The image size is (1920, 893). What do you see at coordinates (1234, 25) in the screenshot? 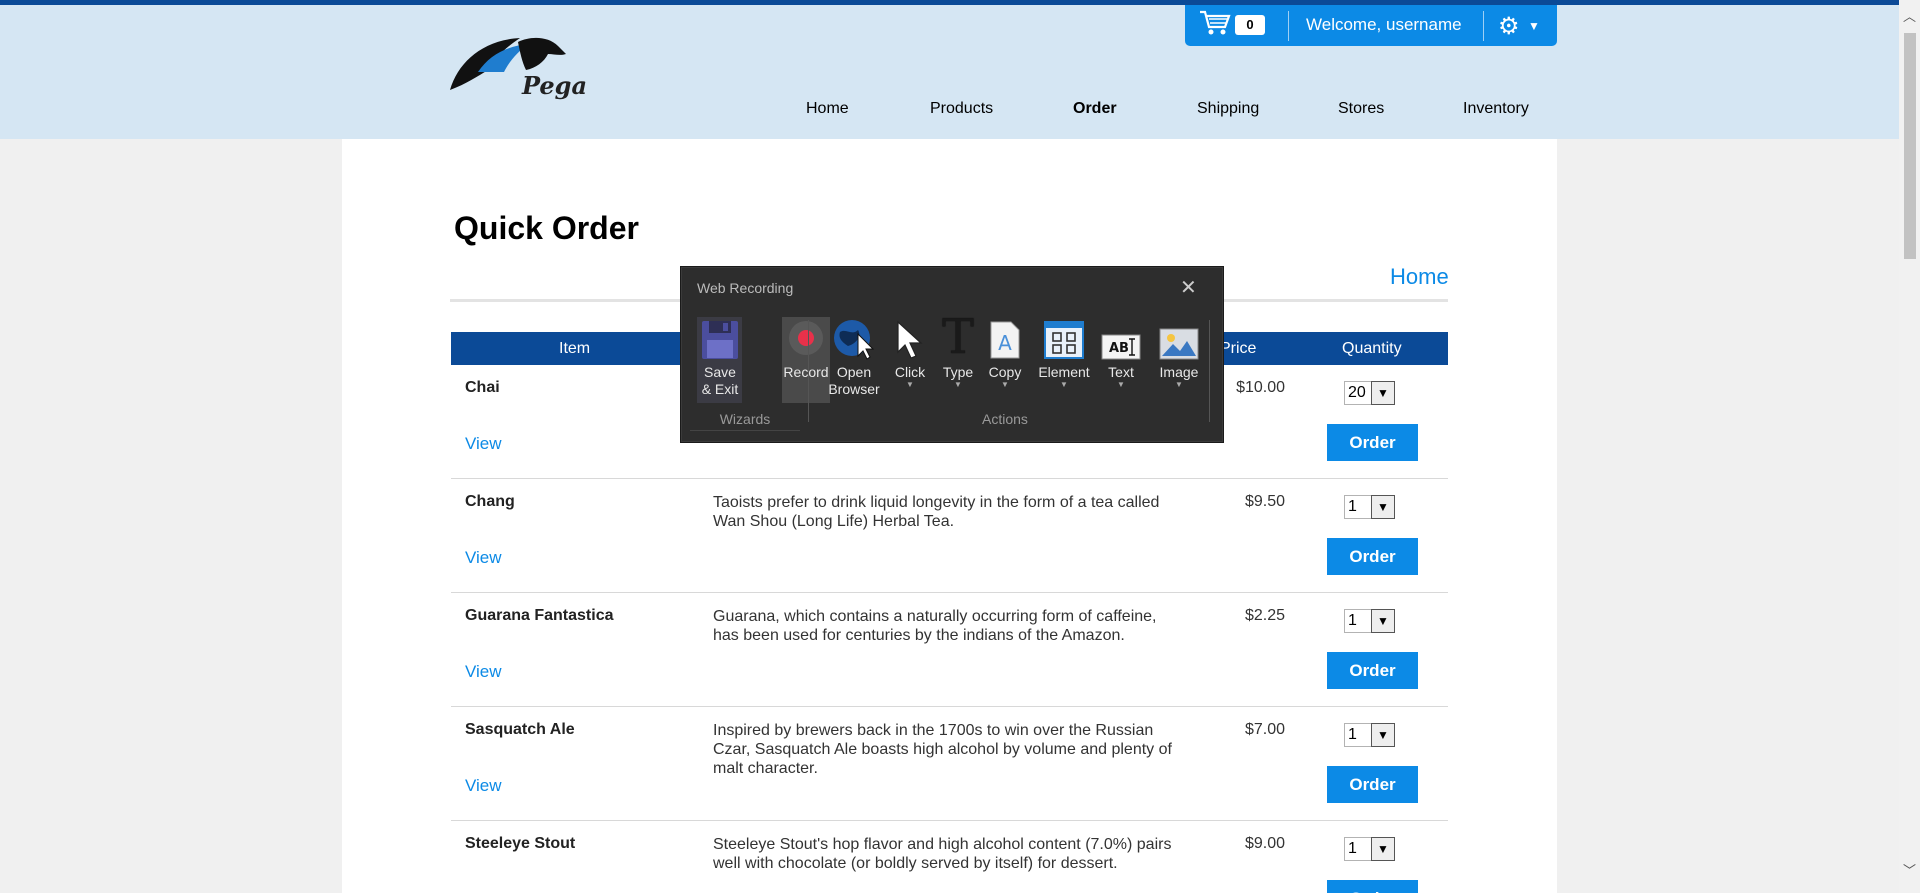
I see `cart-button: 0` at bounding box center [1234, 25].